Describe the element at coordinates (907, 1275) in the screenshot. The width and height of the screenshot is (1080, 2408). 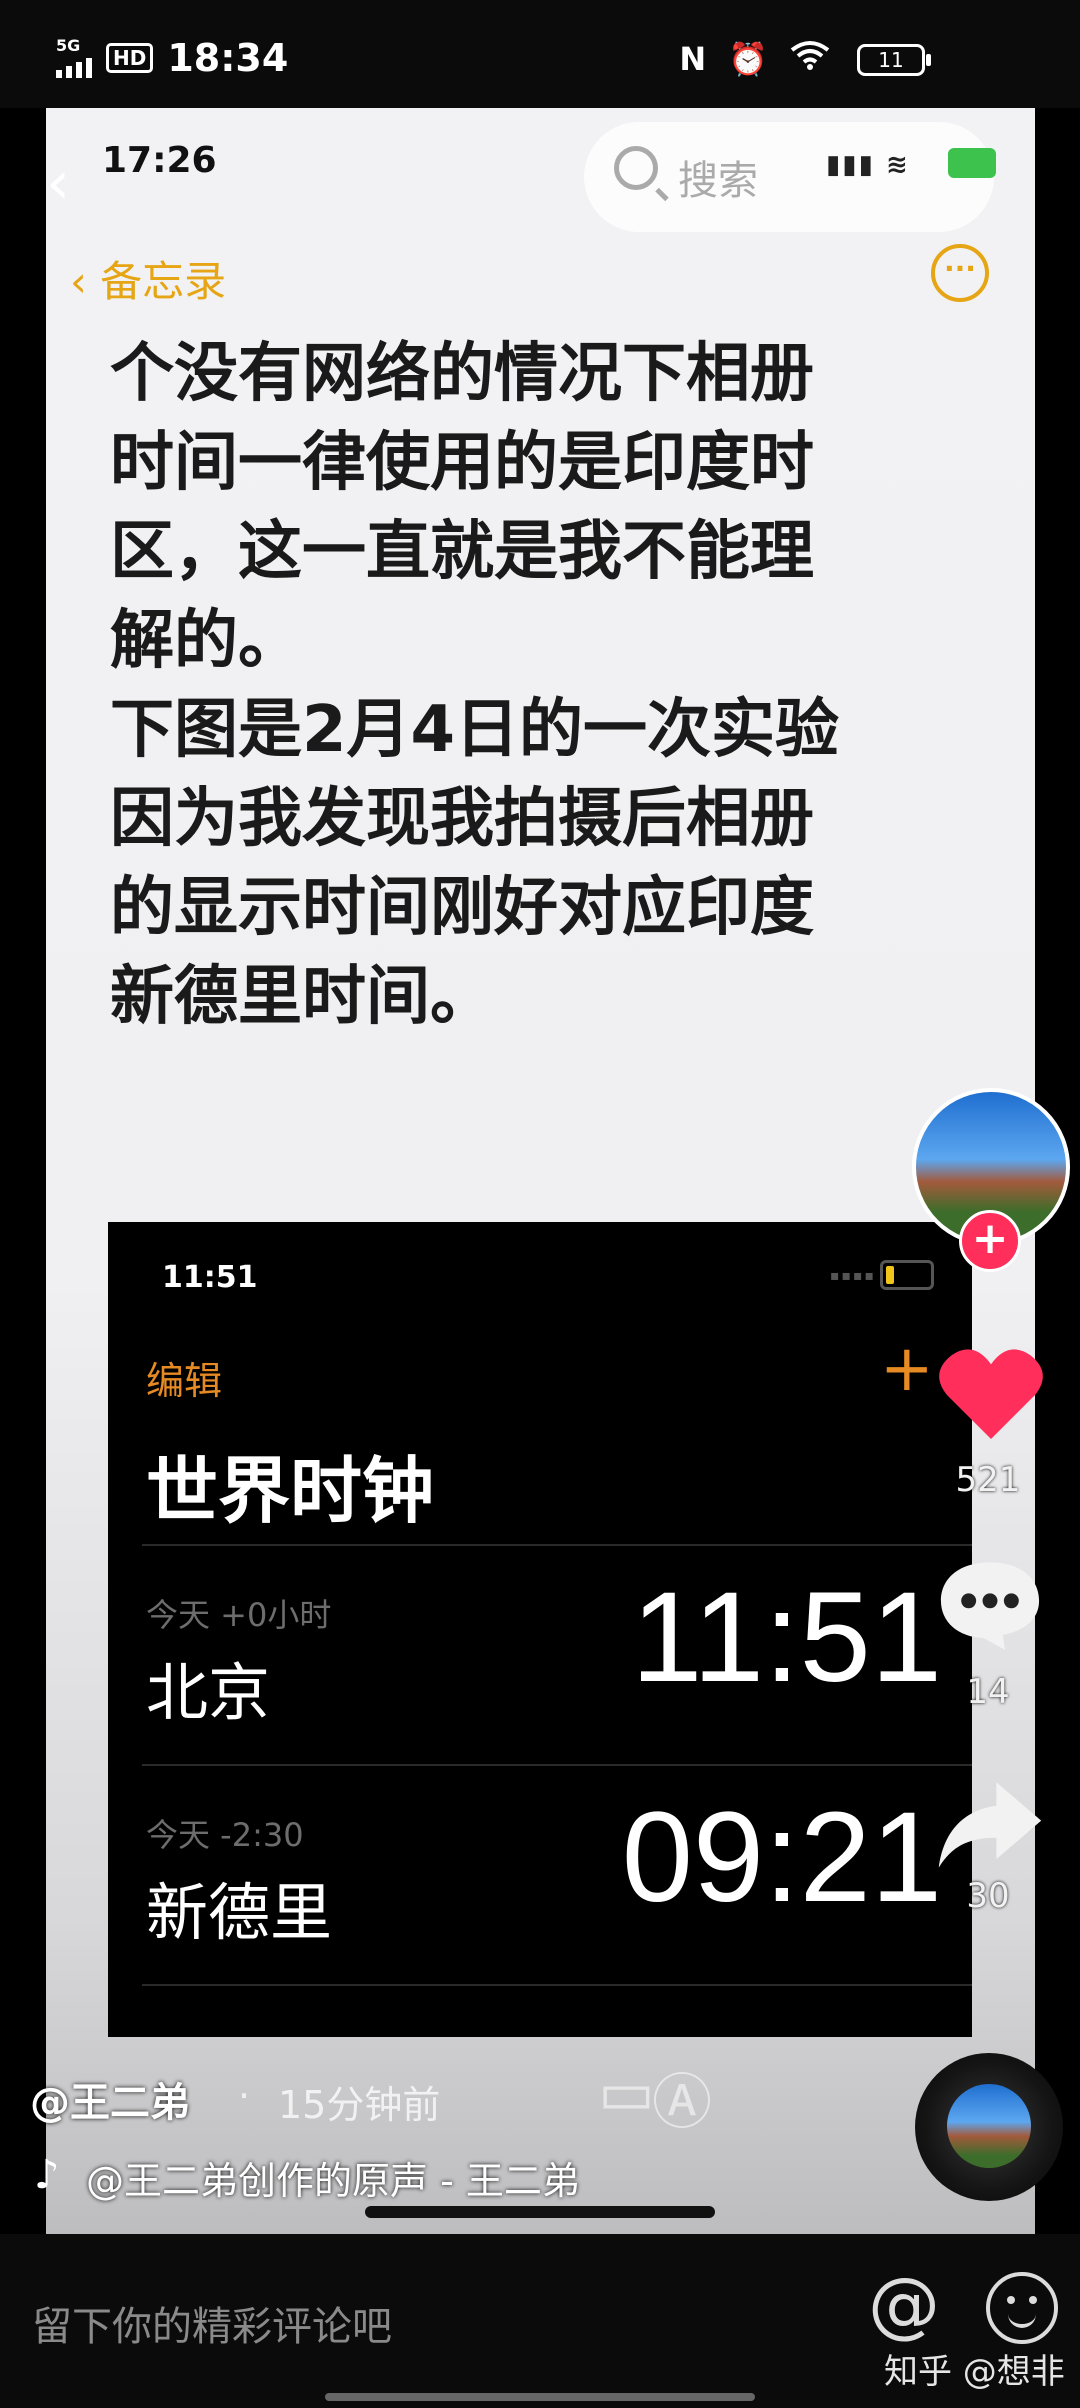
I see `clock-battery-icon` at that location.